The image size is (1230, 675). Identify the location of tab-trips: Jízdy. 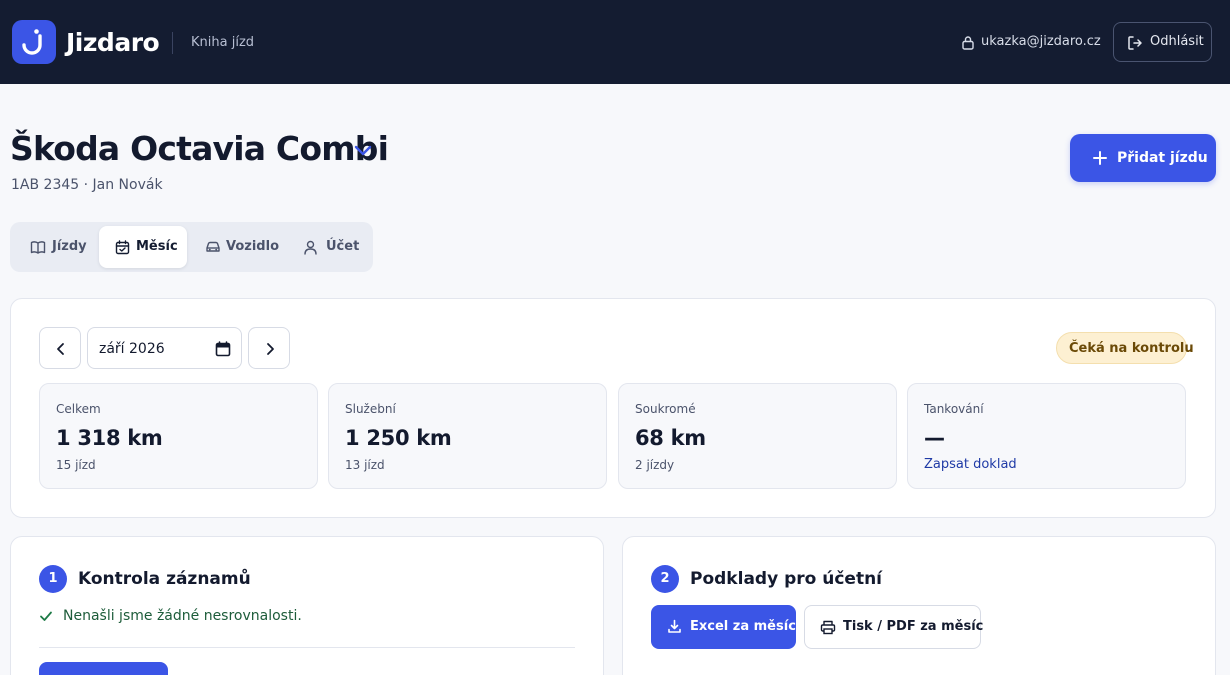
(55, 247).